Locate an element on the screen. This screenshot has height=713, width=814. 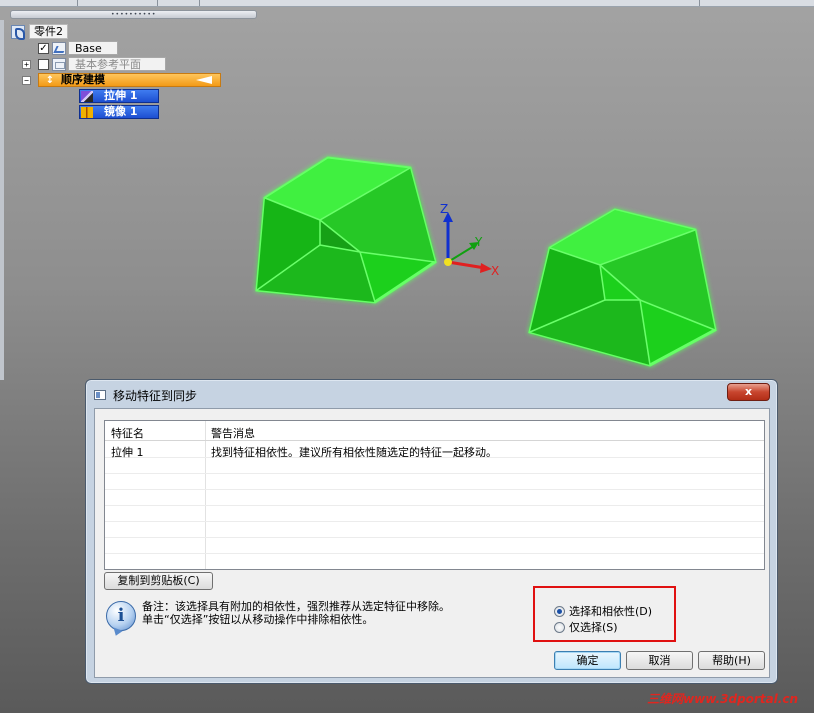
tree-item-label: 基本参考平面 is located at coordinates (117, 64).